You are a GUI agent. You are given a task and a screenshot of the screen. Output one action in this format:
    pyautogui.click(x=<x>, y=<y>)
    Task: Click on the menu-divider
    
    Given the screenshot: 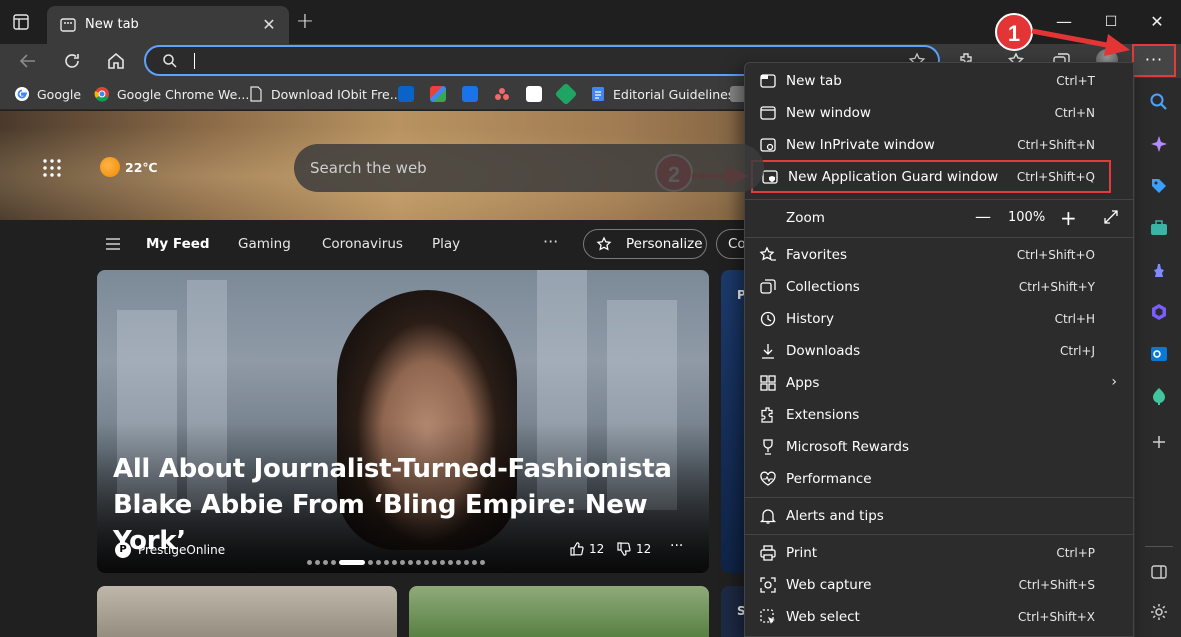 What is the action you would take?
    pyautogui.click(x=939, y=534)
    